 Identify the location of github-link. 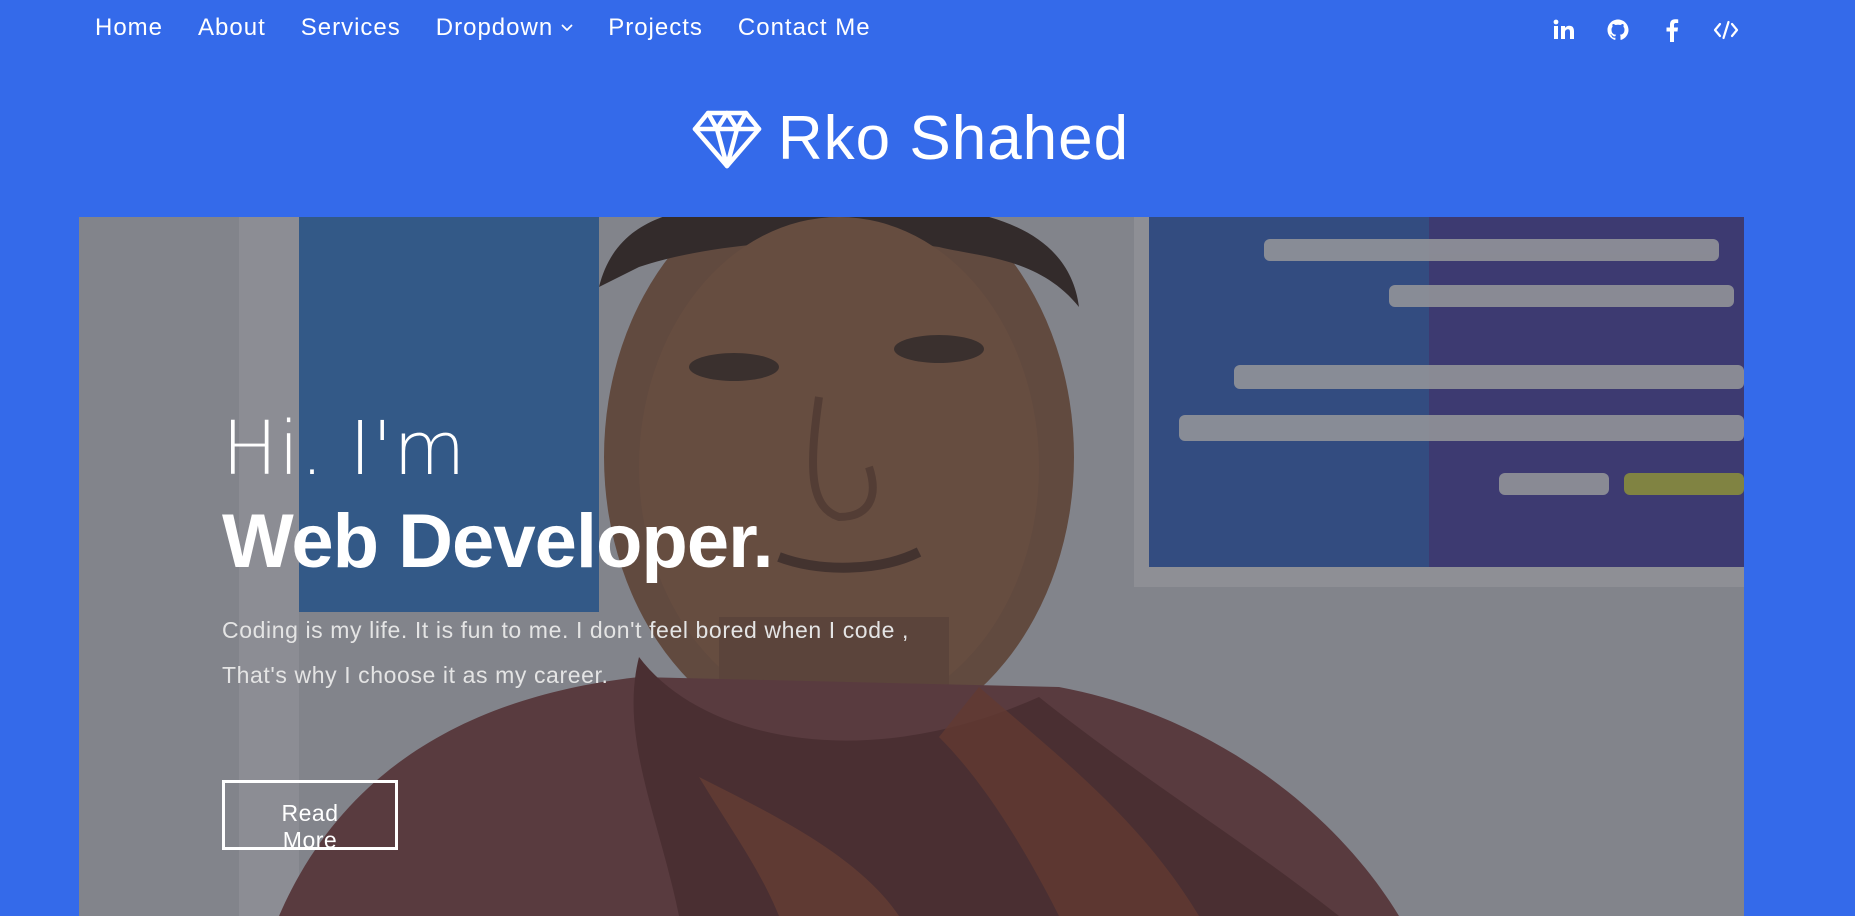
(1618, 30).